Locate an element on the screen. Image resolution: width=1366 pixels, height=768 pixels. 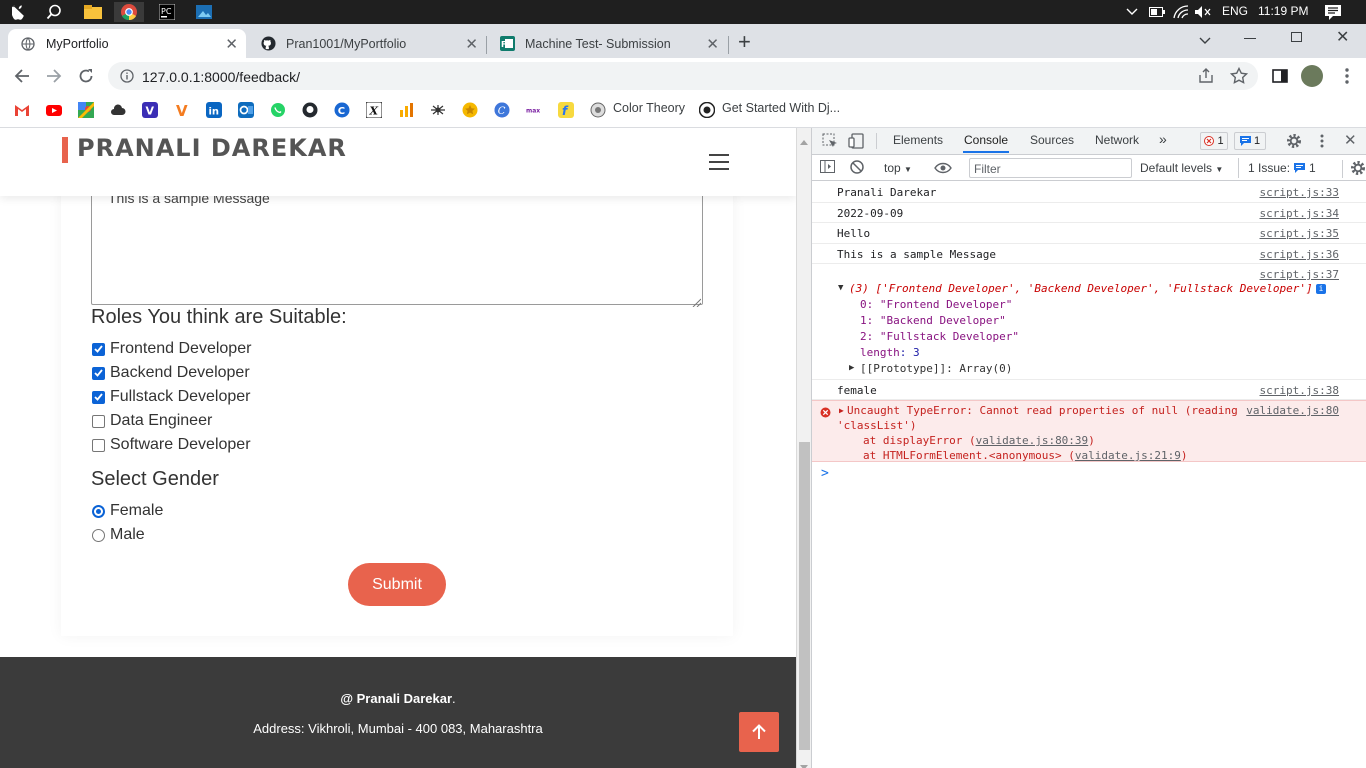
flipkart-icon: f is located at coordinates (566, 110).